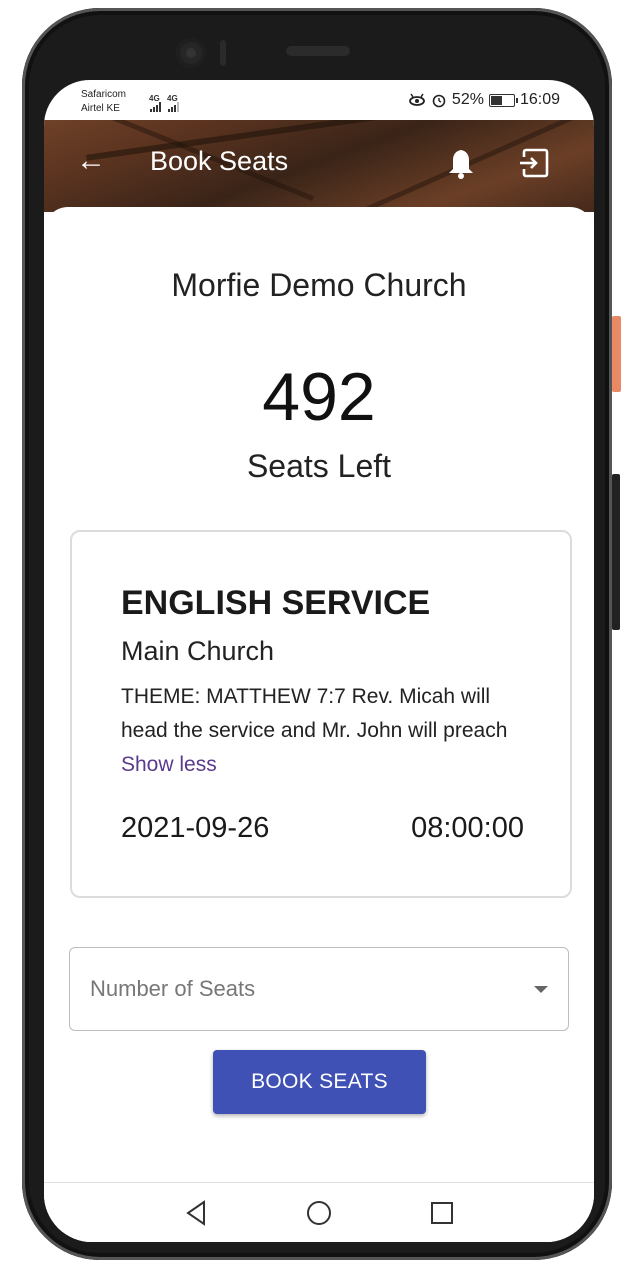  What do you see at coordinates (541, 989) in the screenshot?
I see `dropdown-arrow-icon` at bounding box center [541, 989].